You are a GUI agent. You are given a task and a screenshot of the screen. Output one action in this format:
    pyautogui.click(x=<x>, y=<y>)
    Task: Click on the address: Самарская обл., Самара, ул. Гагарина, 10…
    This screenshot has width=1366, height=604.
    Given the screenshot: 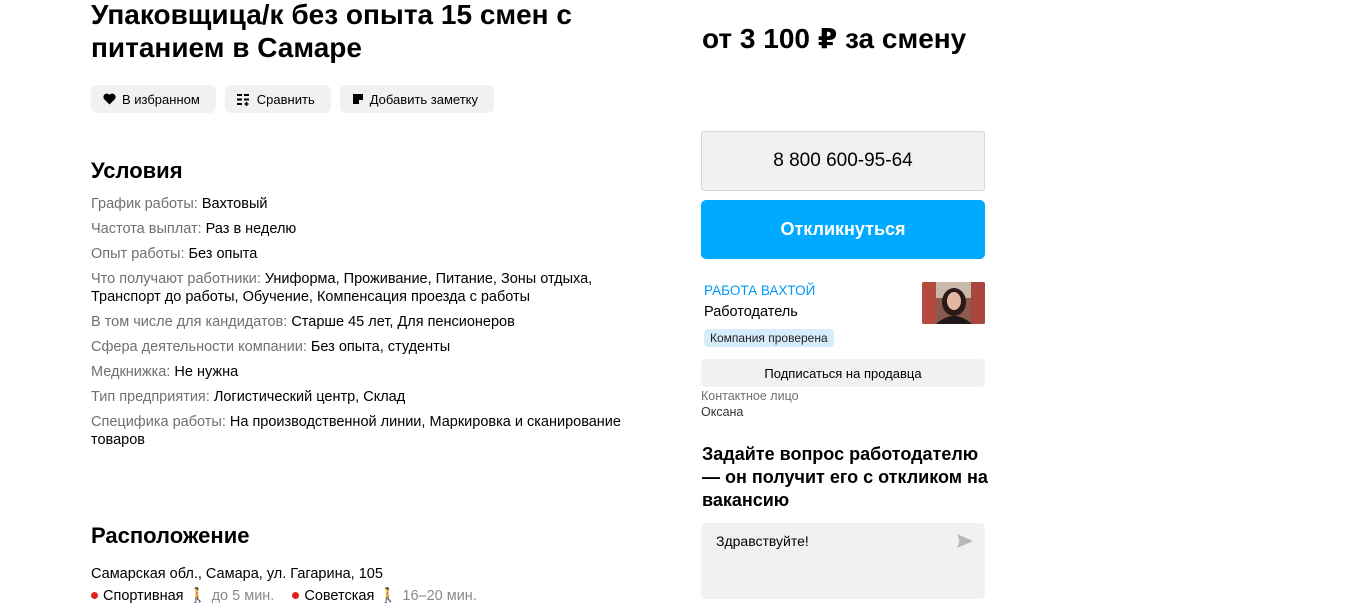 What is the action you would take?
    pyautogui.click(x=237, y=574)
    